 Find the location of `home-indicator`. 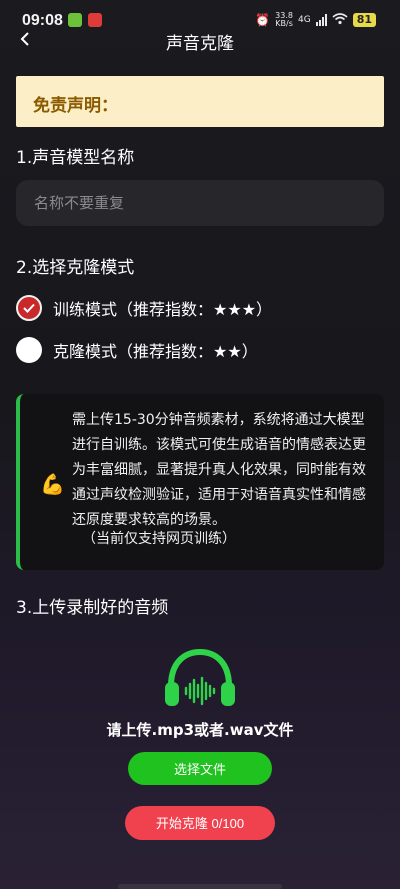

home-indicator is located at coordinates (200, 886).